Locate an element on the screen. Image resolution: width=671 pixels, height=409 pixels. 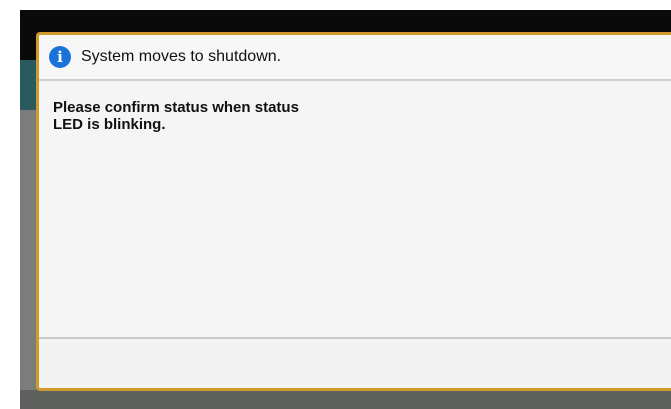
dialog-message-line-1: Please confirm status when status is located at coordinates (176, 107).